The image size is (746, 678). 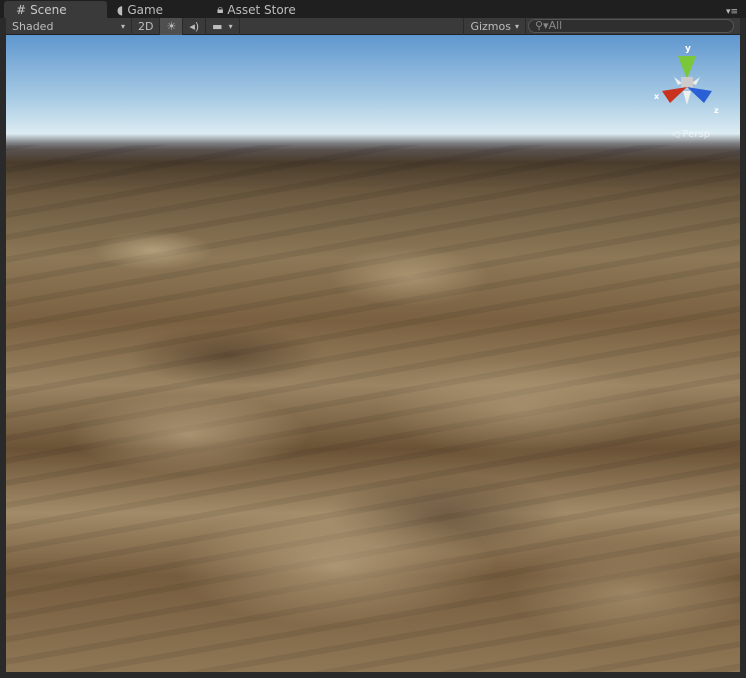 I want to click on pacman-icon: ◖, so click(x=120, y=9).